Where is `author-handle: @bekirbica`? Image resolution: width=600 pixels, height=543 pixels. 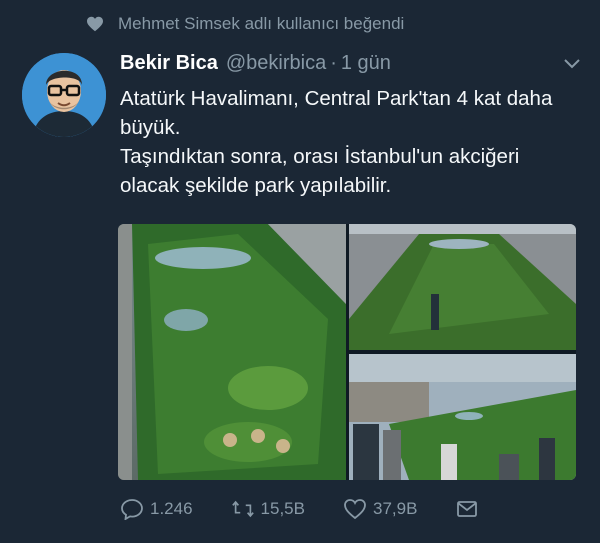
author-handle: @bekirbica is located at coordinates (276, 63).